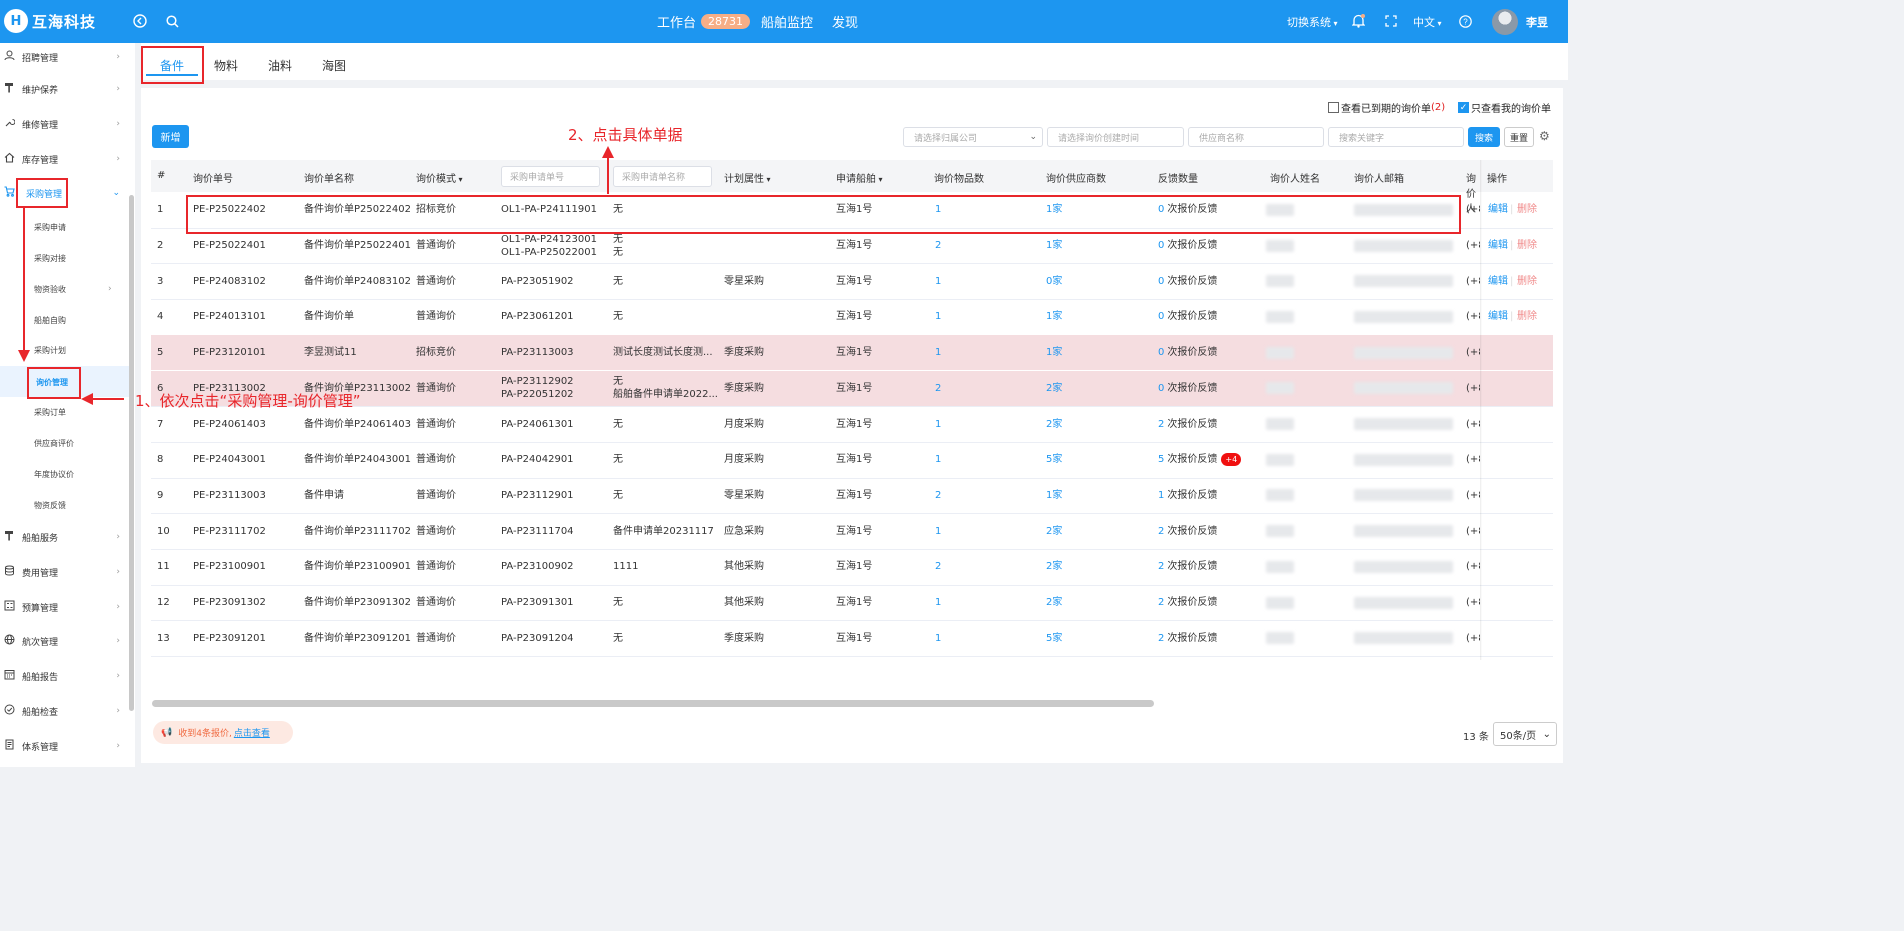  Describe the element at coordinates (439, 177) in the screenshot. I see `col-inquiry-mode: 询价模式 ▾` at that location.